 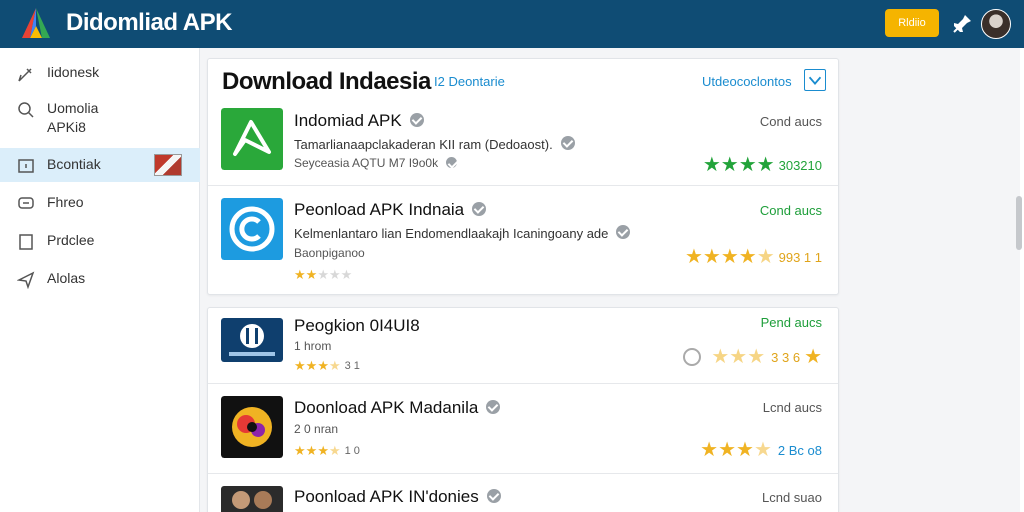 I want to click on sidebar-item-uomolia: Uomolia APKi8, so click(x=100, y=118).